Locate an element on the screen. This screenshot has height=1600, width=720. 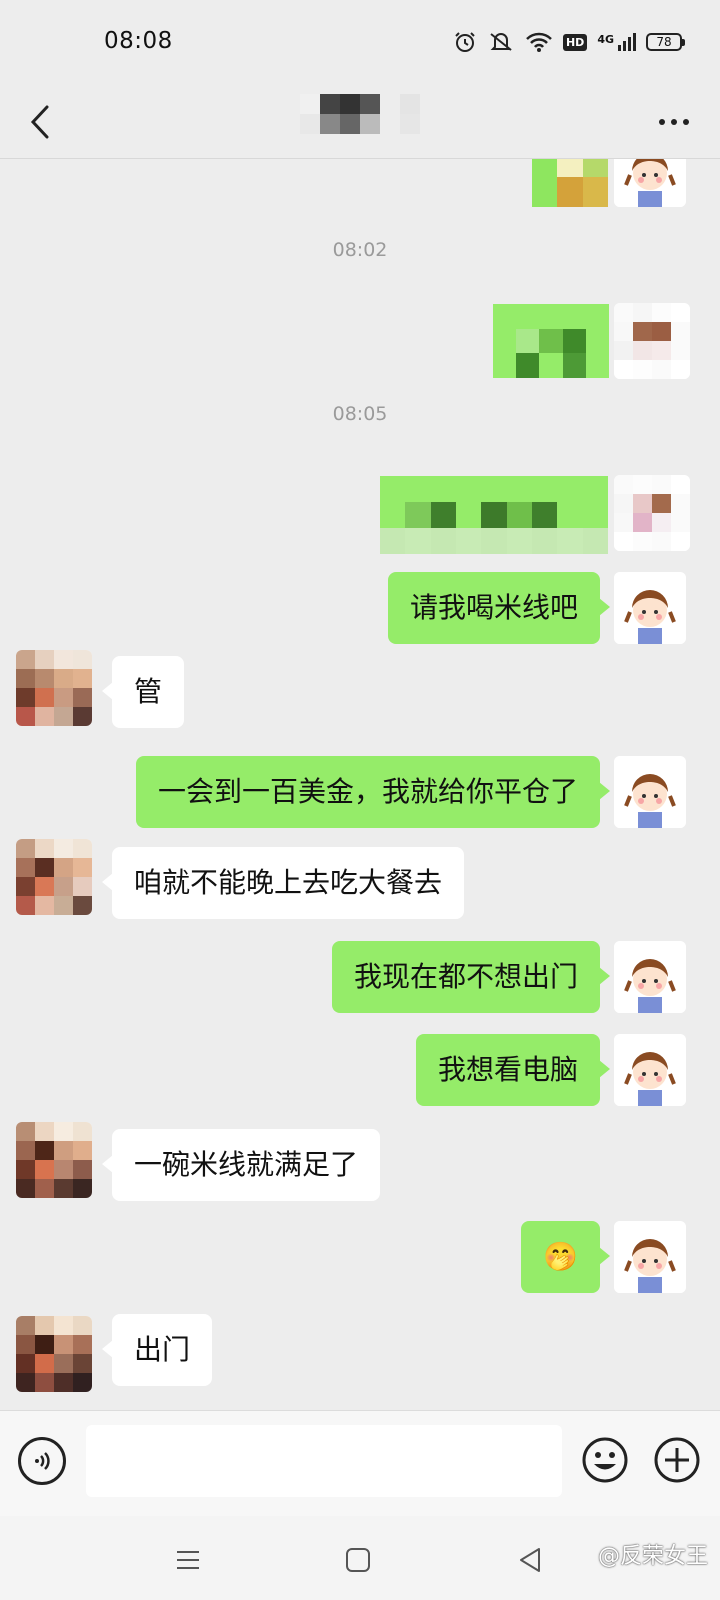
menu-icon is located at coordinates (188, 1560).